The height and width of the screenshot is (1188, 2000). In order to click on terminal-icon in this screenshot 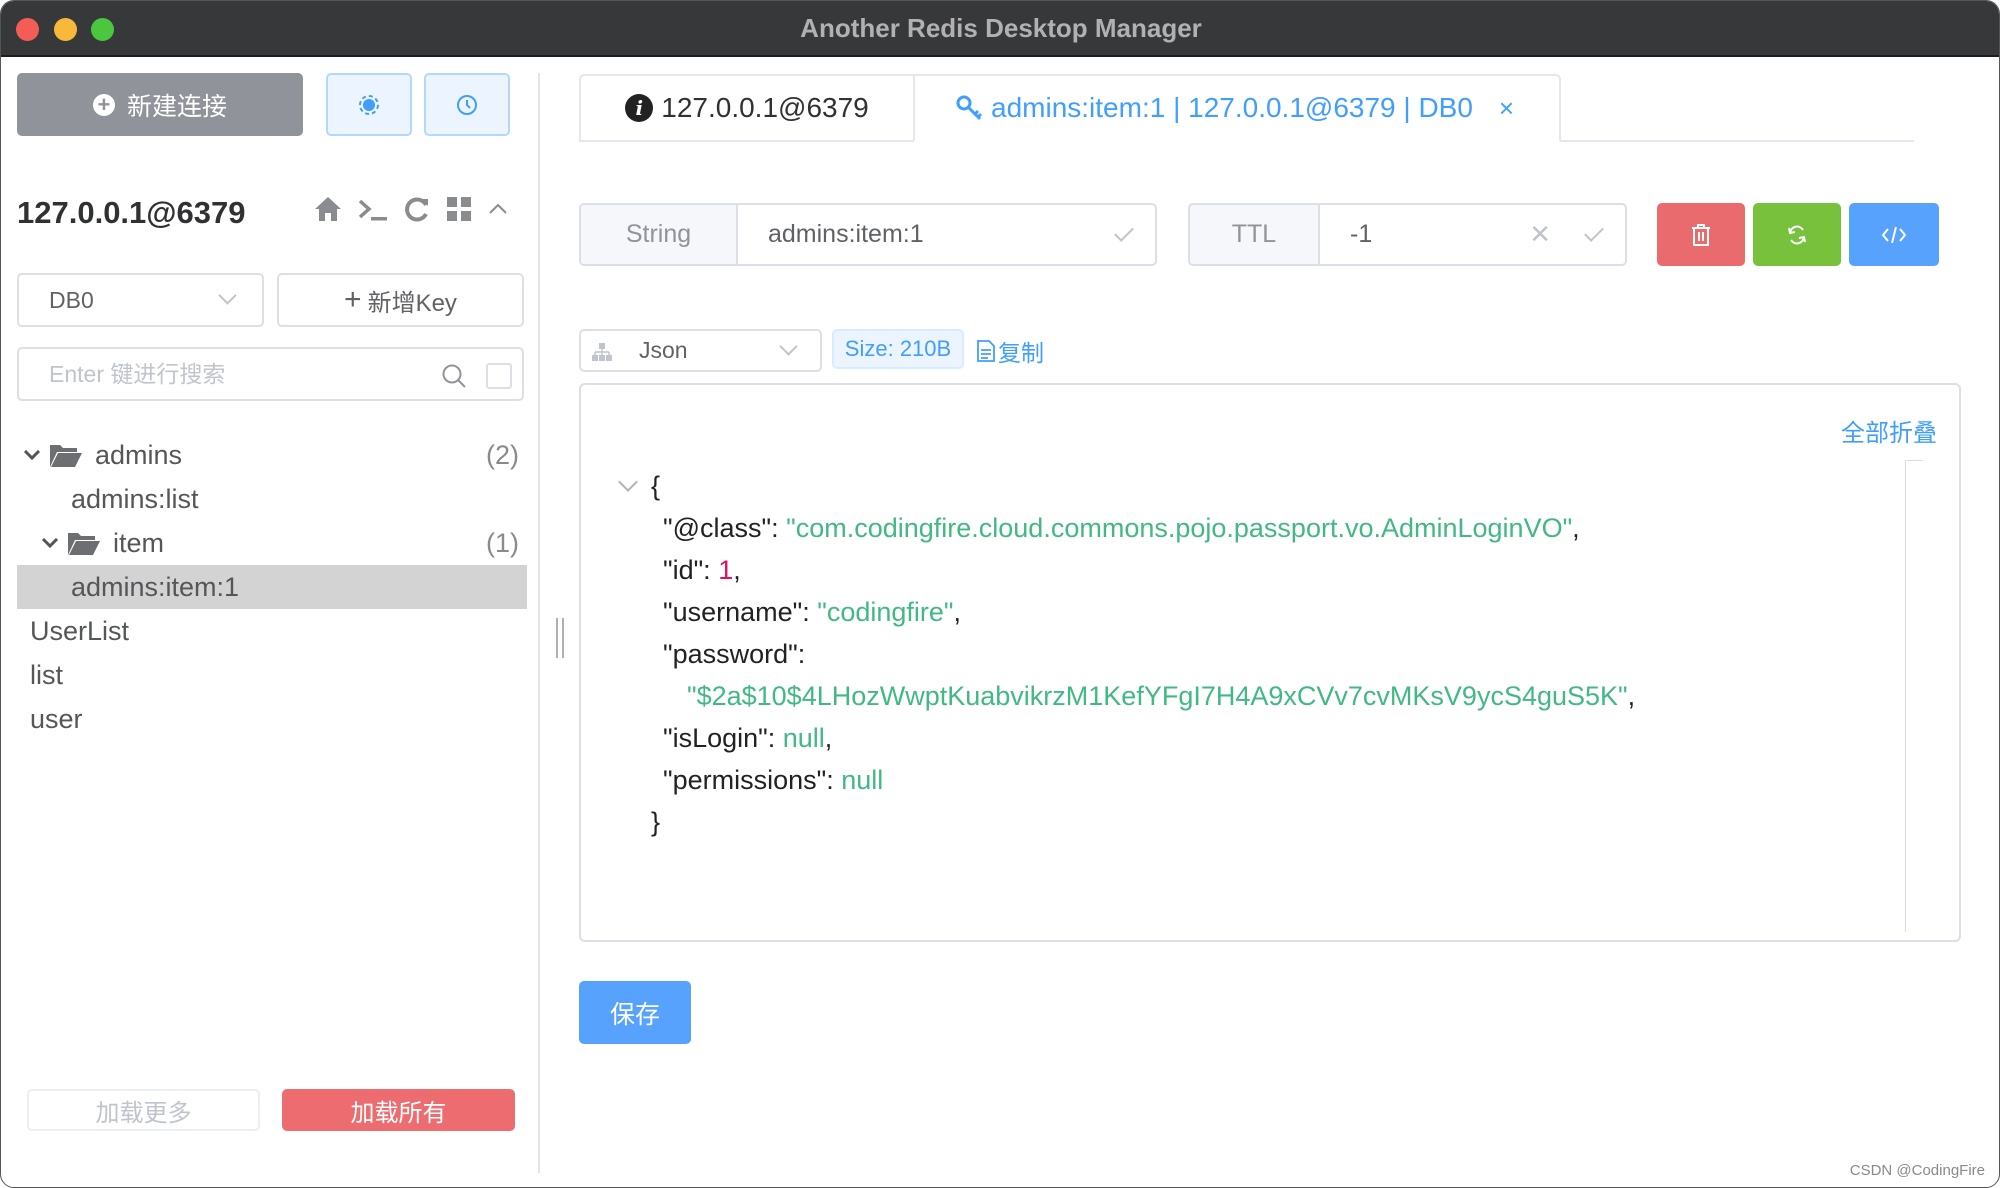, I will do `click(373, 209)`.